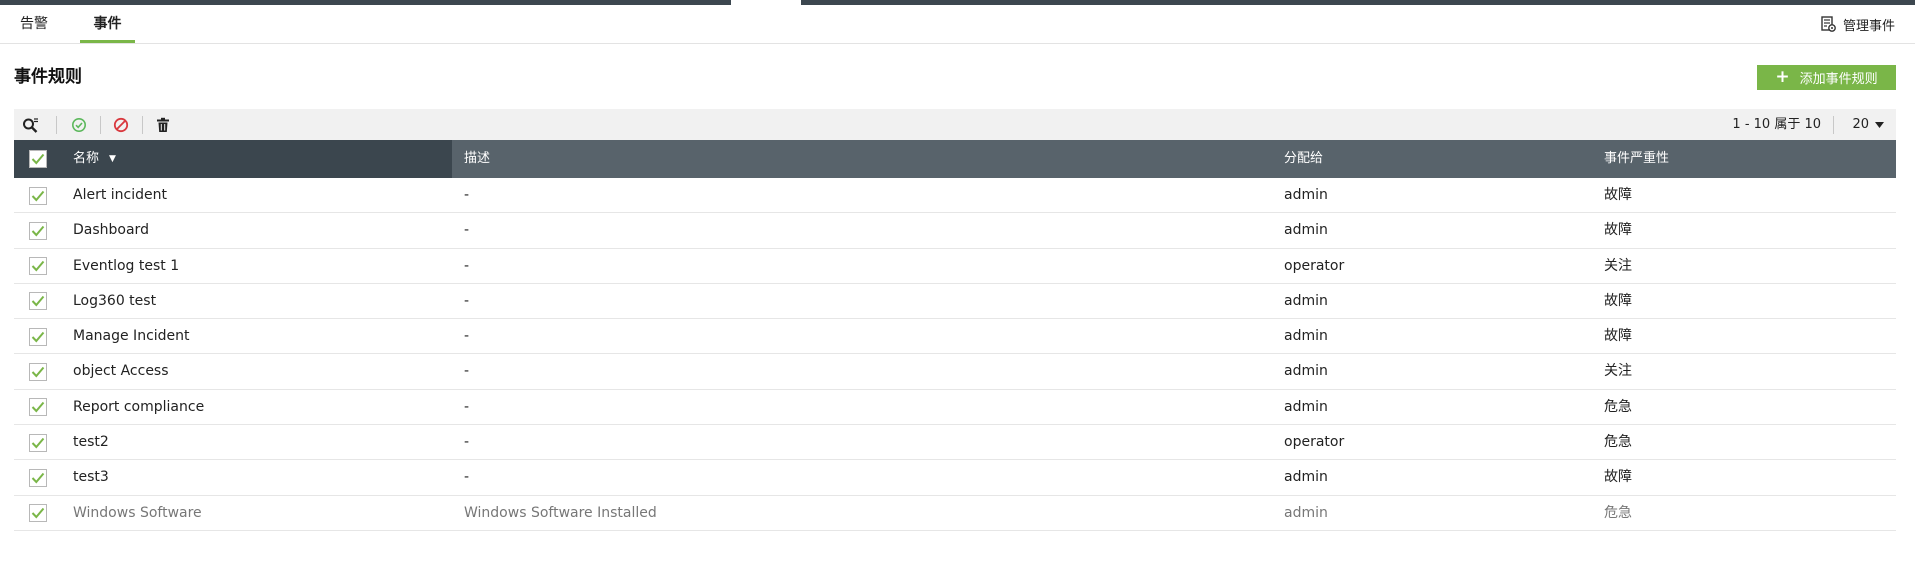  What do you see at coordinates (86, 158) in the screenshot?
I see `column-header-name-label: 名称` at bounding box center [86, 158].